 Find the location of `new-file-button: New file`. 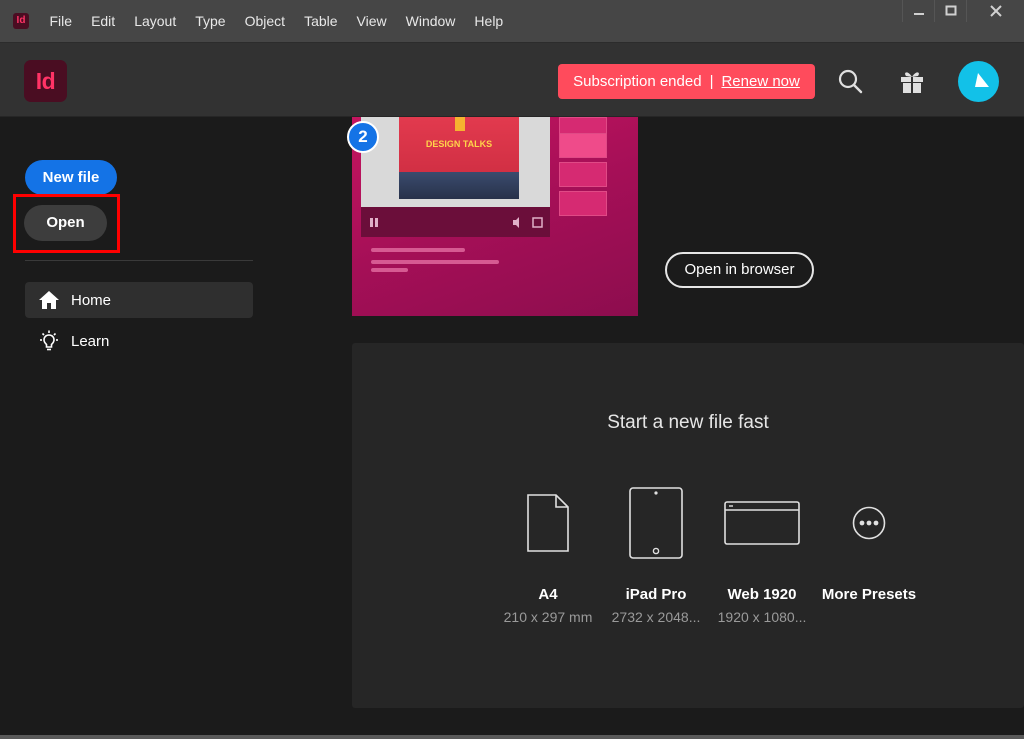

new-file-button: New file is located at coordinates (71, 177).